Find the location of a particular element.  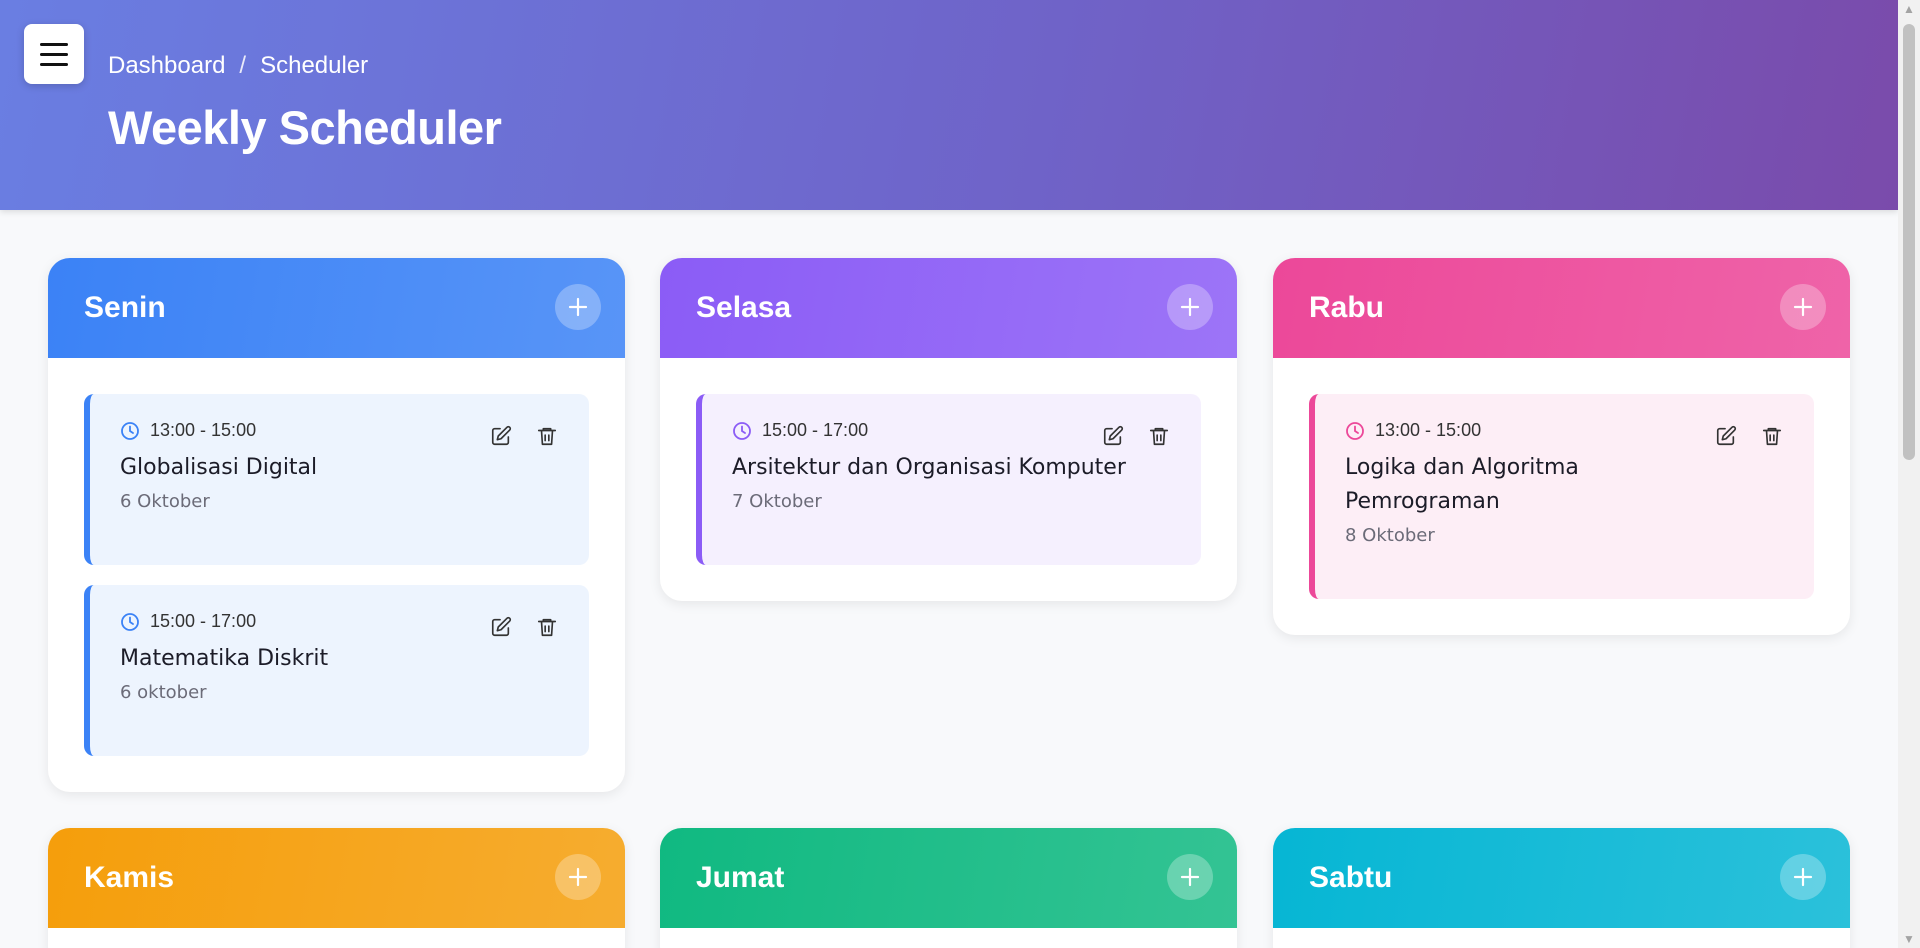

day-header: Senin is located at coordinates (336, 308).